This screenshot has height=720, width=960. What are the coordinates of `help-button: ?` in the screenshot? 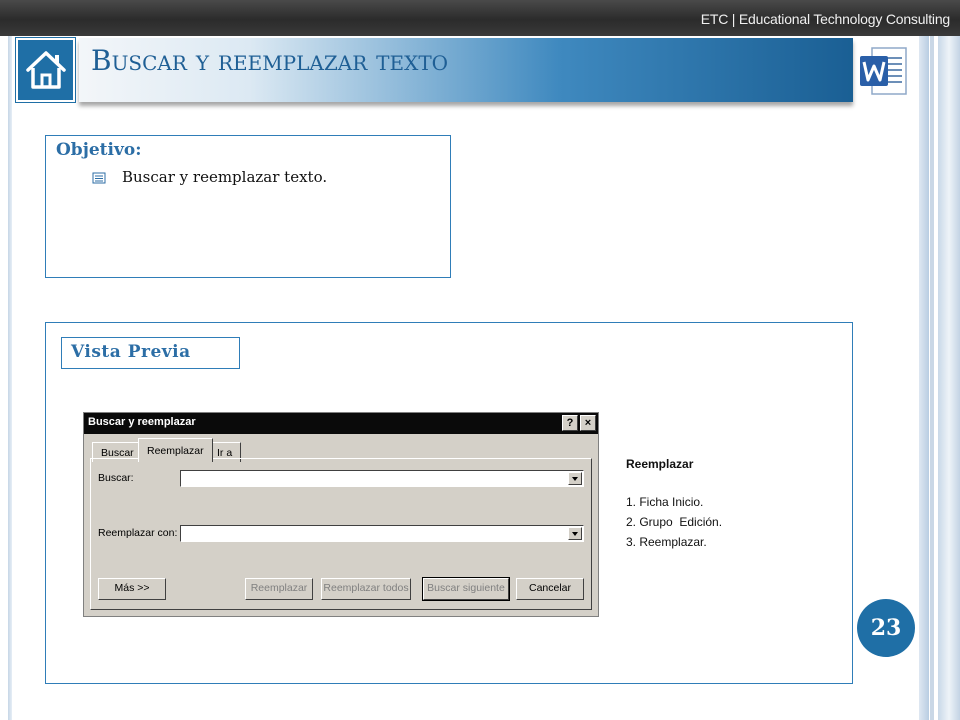 It's located at (570, 423).